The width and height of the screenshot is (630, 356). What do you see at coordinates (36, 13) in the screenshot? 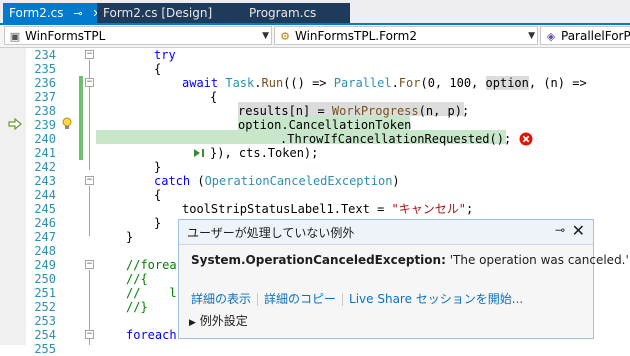
I see `tab-label: Form2.cs` at bounding box center [36, 13].